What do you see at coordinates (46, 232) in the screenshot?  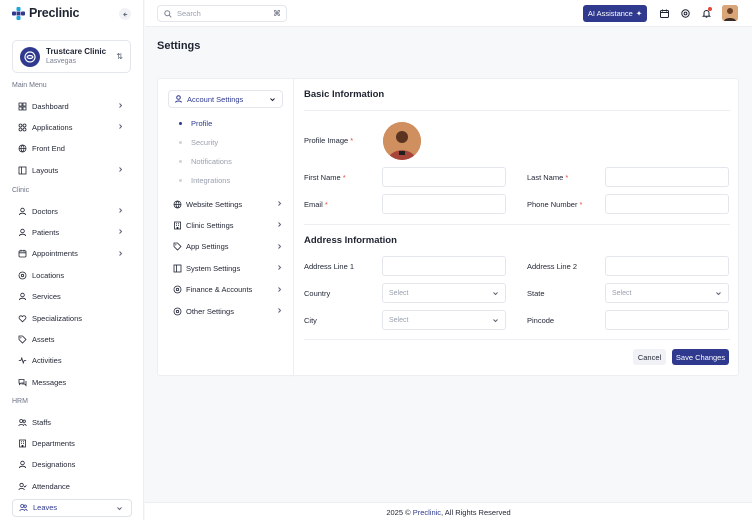 I see `sidebar-item-label: Patients` at bounding box center [46, 232].